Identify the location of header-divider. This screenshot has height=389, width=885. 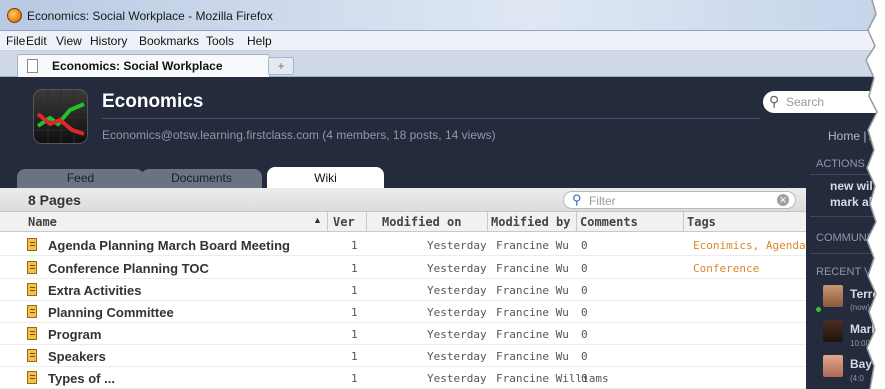
(431, 118).